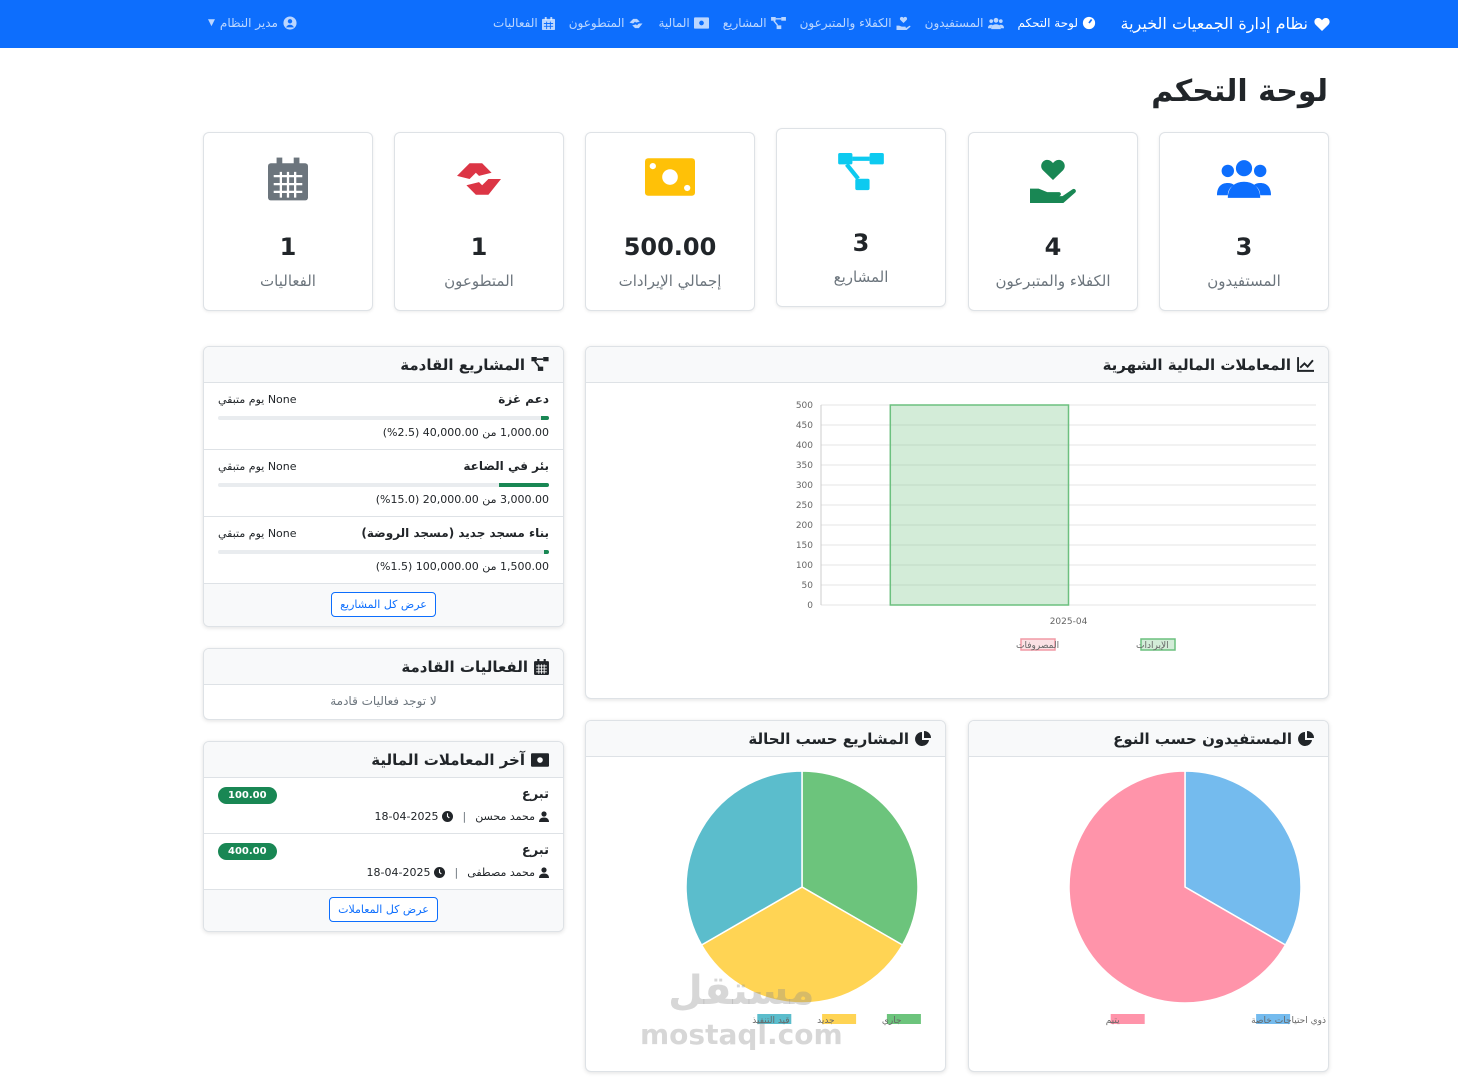 The width and height of the screenshot is (1458, 1079). I want to click on admin-dropdown: مدير النظام ▼, so click(252, 23).